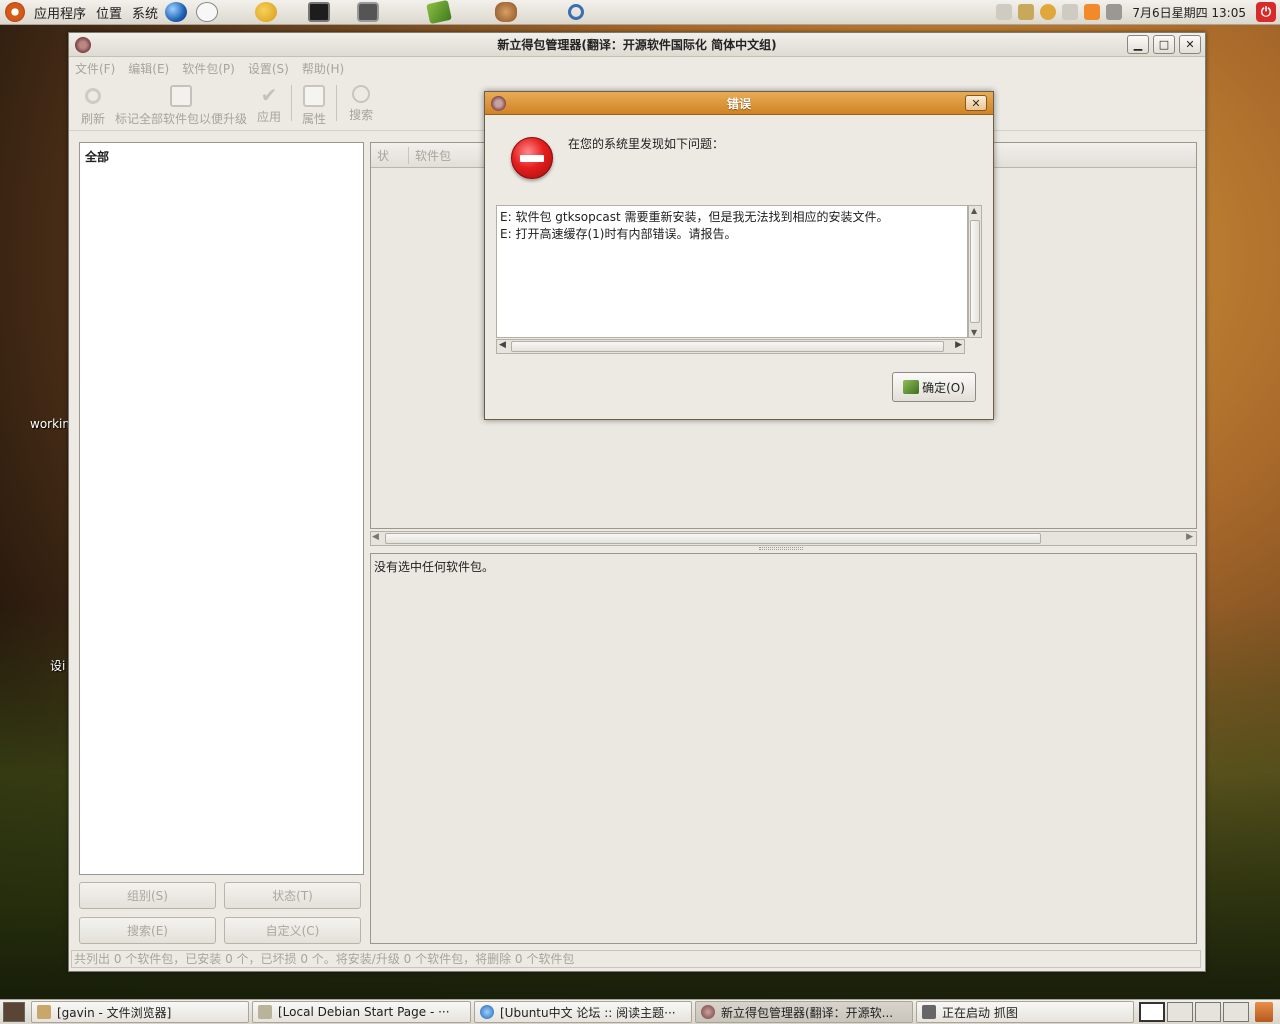 The height and width of the screenshot is (1024, 1280). What do you see at coordinates (292, 930) in the screenshot?
I see `custom-filters-button: 自定义(C)` at bounding box center [292, 930].